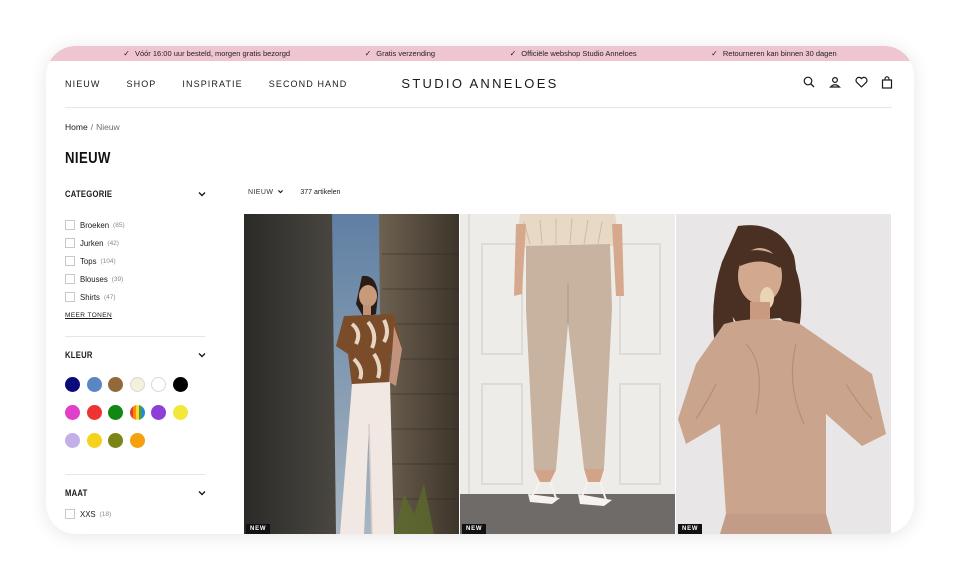 This screenshot has width=960, height=580. I want to click on category-option-blouses: Blouses (39), so click(136, 279).